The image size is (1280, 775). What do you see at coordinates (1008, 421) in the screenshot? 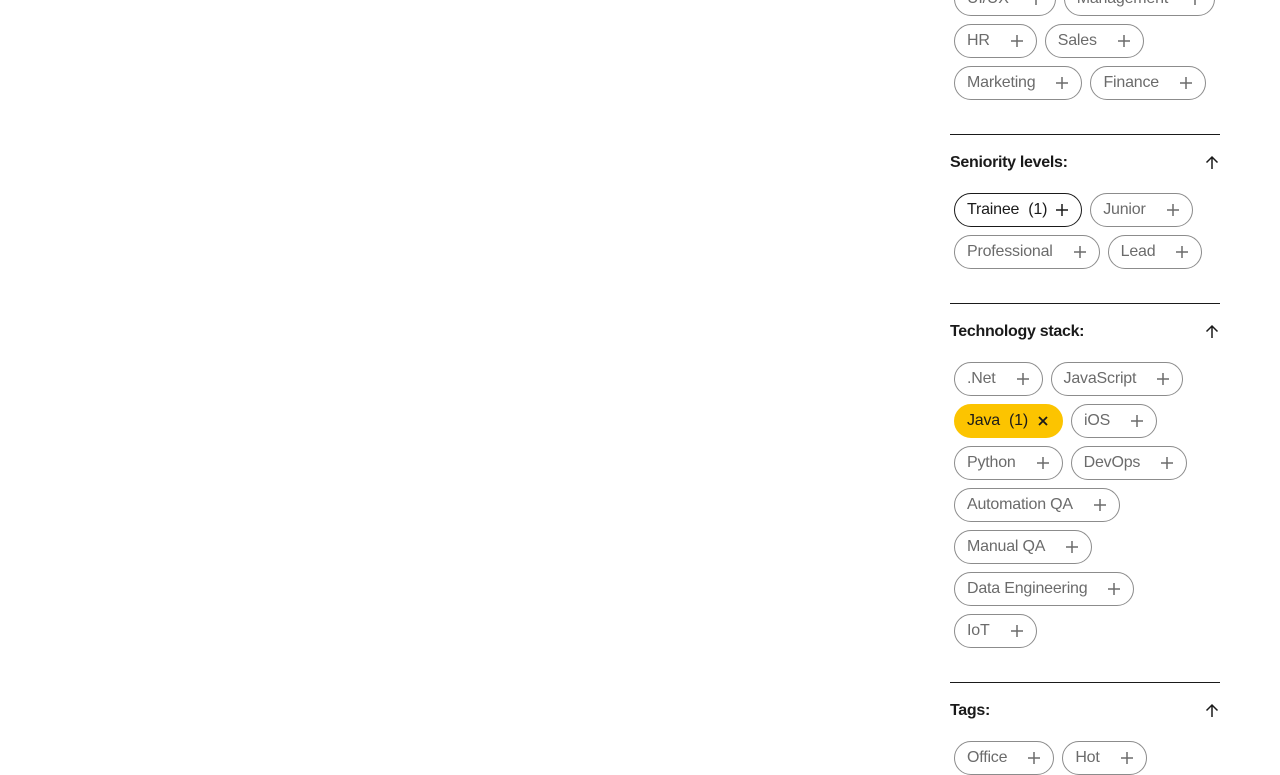
I see `filter-chip: Java (1)` at bounding box center [1008, 421].